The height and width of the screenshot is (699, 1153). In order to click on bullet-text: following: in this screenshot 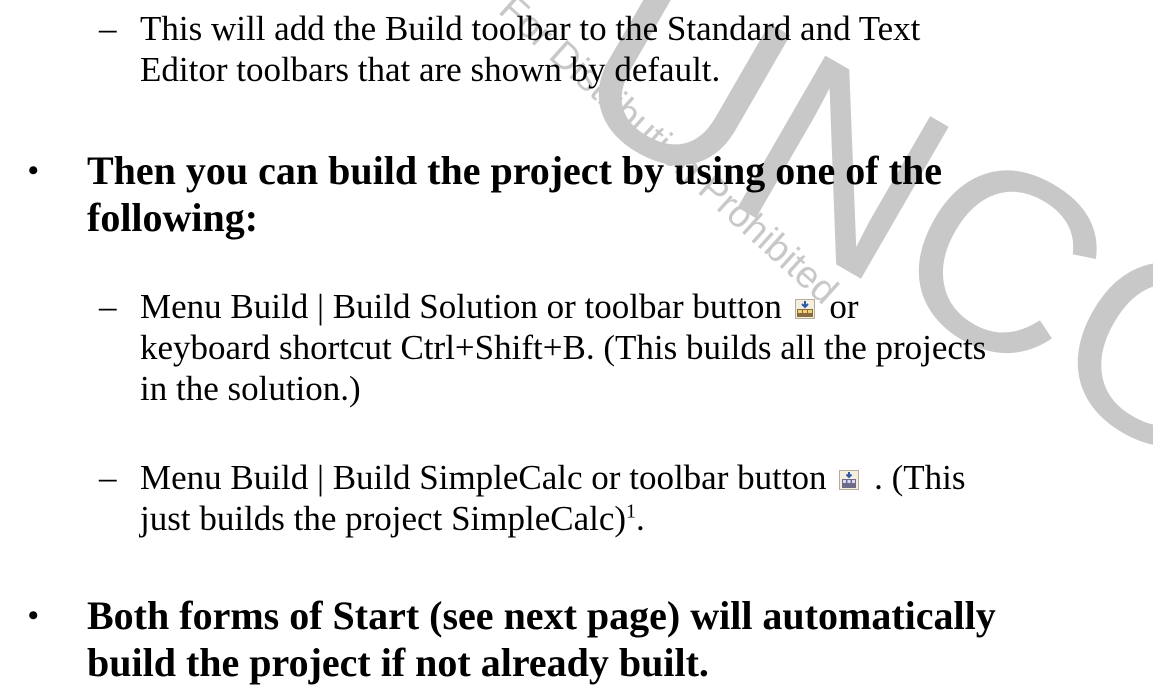, I will do `click(173, 217)`.